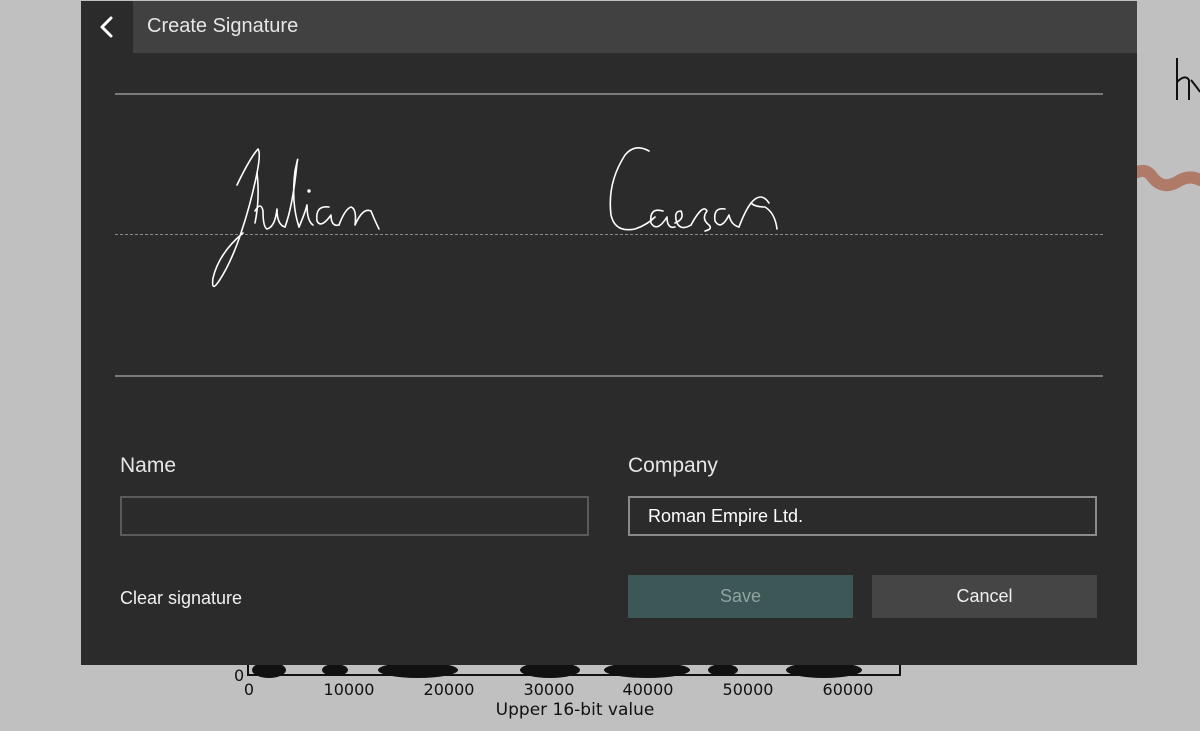  Describe the element at coordinates (349, 689) in the screenshot. I see `x-tick-label: 10000` at that location.